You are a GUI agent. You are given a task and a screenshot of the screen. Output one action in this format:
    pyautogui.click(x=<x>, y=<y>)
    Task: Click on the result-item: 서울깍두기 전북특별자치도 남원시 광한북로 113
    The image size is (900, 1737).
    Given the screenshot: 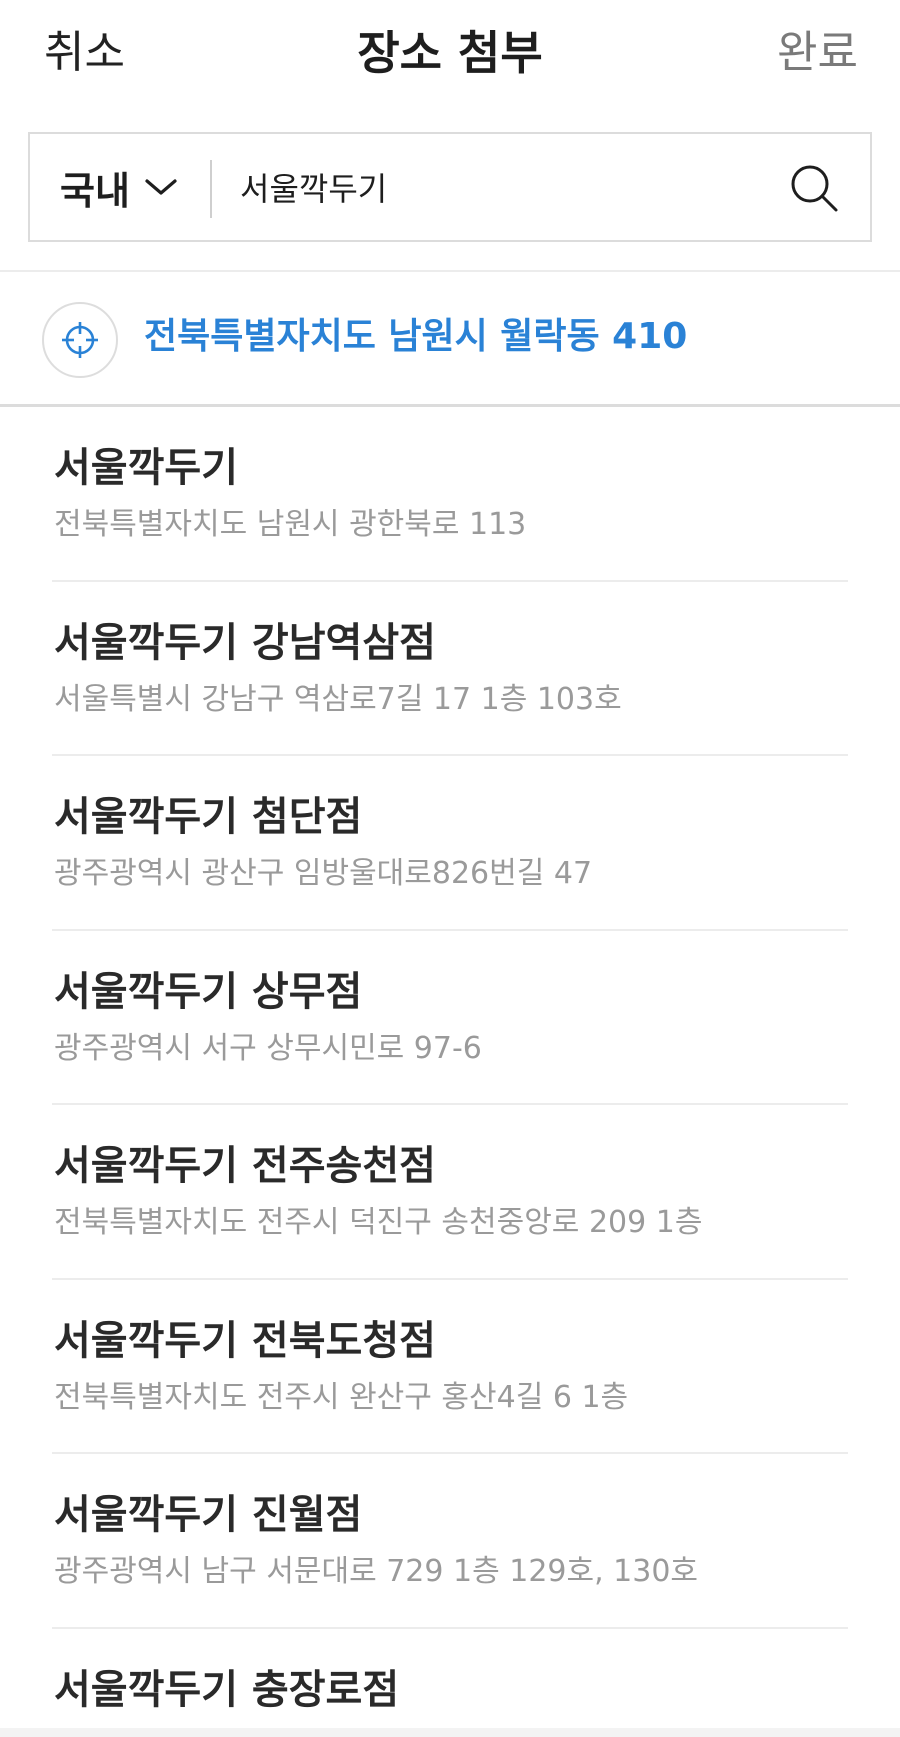 What is the action you would take?
    pyautogui.click(x=450, y=494)
    